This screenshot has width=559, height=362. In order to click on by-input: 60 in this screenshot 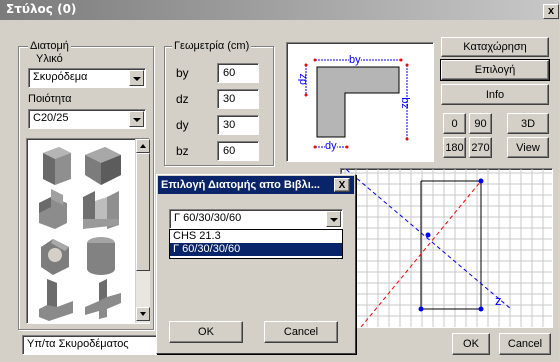, I will do `click(238, 73)`.